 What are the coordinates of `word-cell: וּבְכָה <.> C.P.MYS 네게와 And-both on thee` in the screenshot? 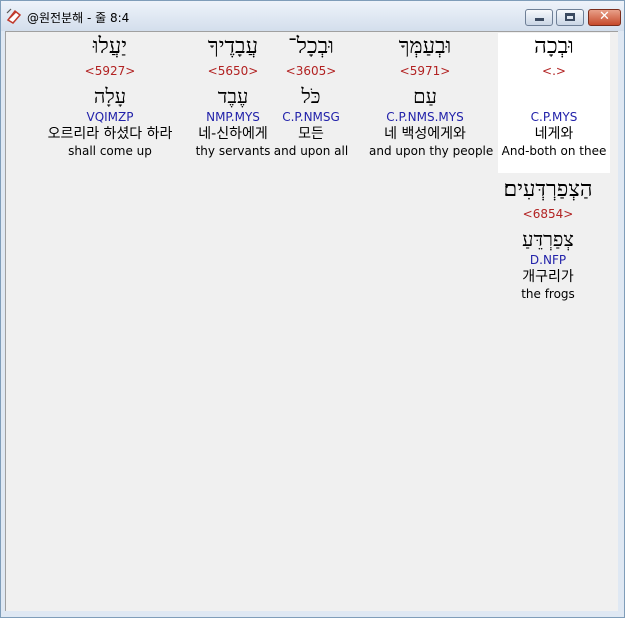 It's located at (554, 103).